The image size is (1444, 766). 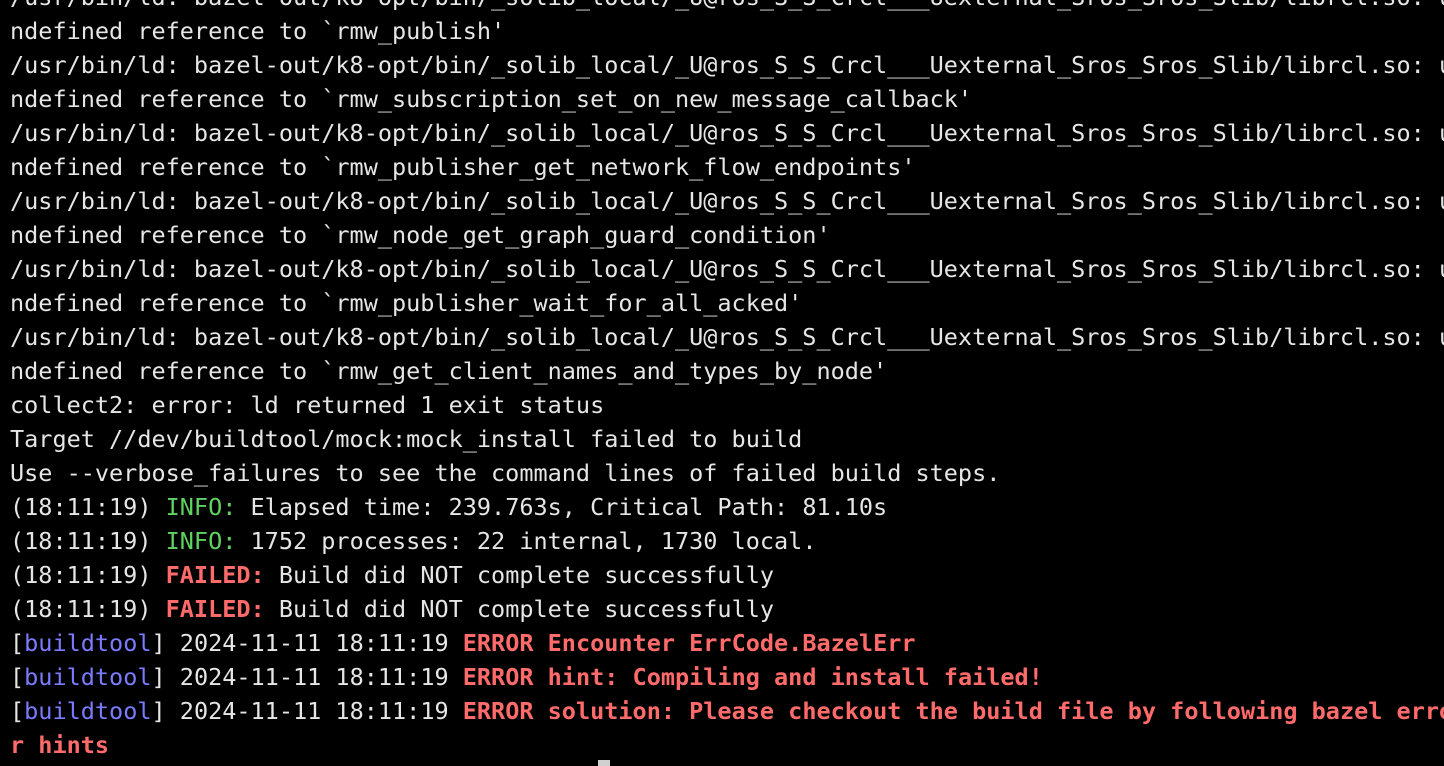 I want to click on terminal-text-segment: ERROR Encounter ErrCode.BazelErr, so click(x=689, y=643).